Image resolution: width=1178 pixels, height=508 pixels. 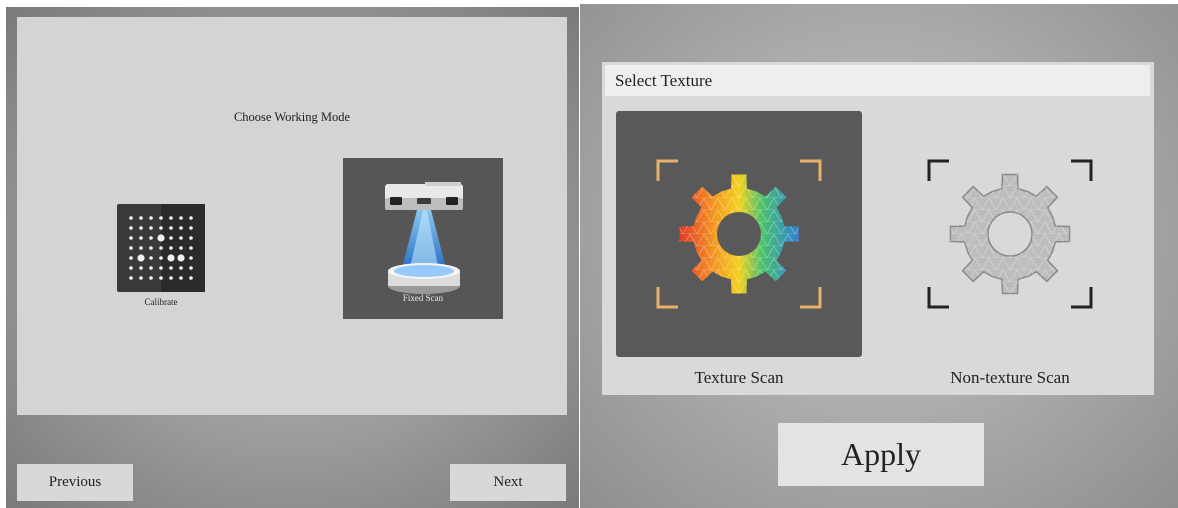 What do you see at coordinates (508, 482) in the screenshot?
I see `next-button: Next` at bounding box center [508, 482].